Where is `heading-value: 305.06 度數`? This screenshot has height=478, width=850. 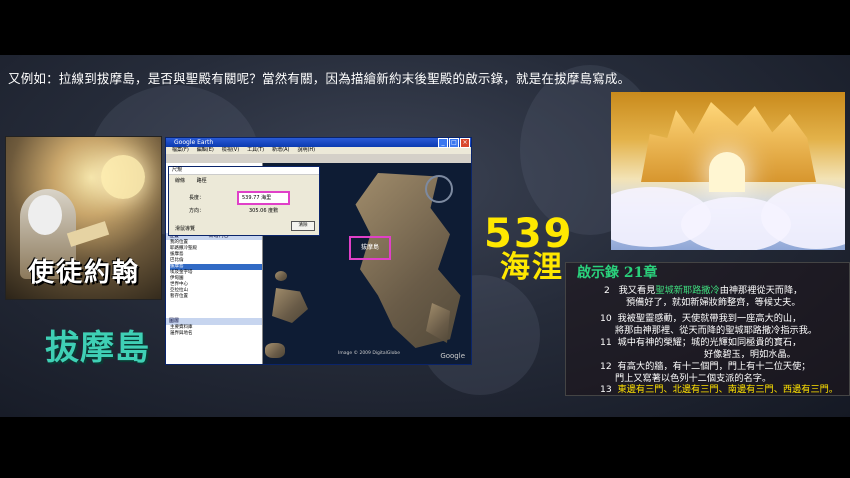 heading-value: 305.06 度數 is located at coordinates (264, 211).